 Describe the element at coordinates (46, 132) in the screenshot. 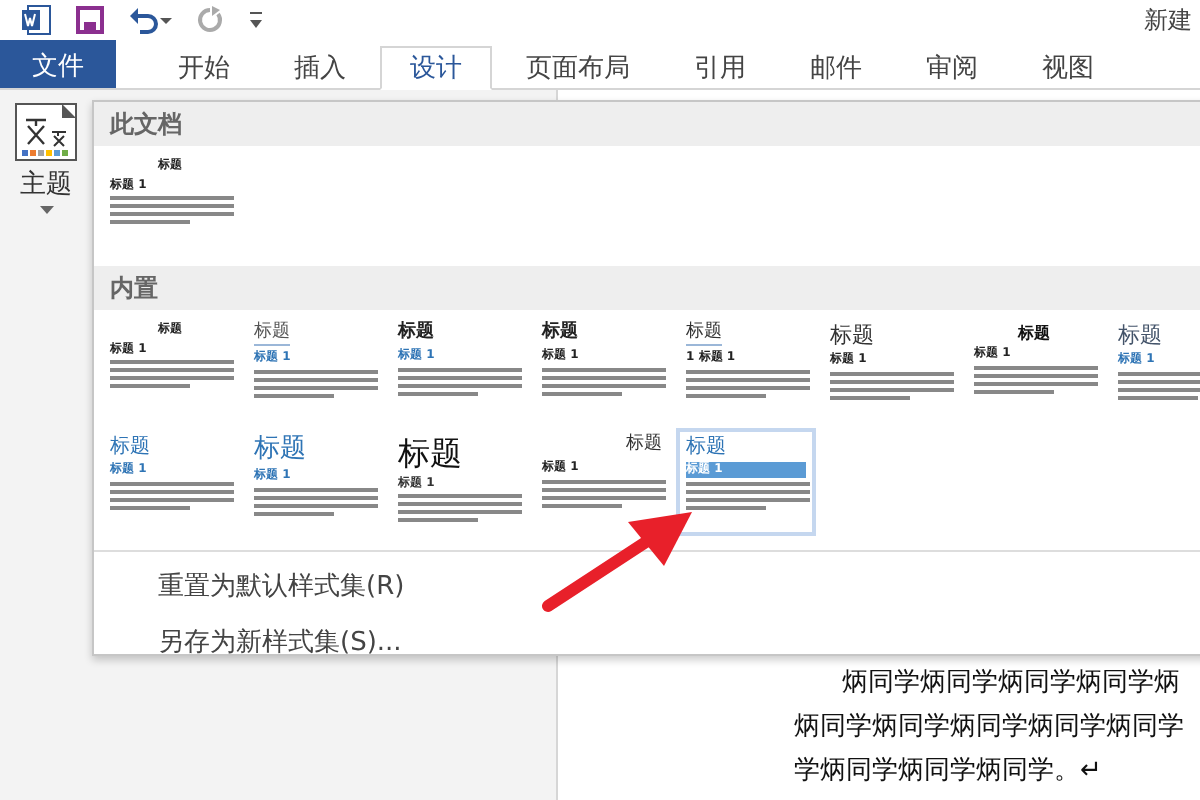

I see `theme-icon` at that location.